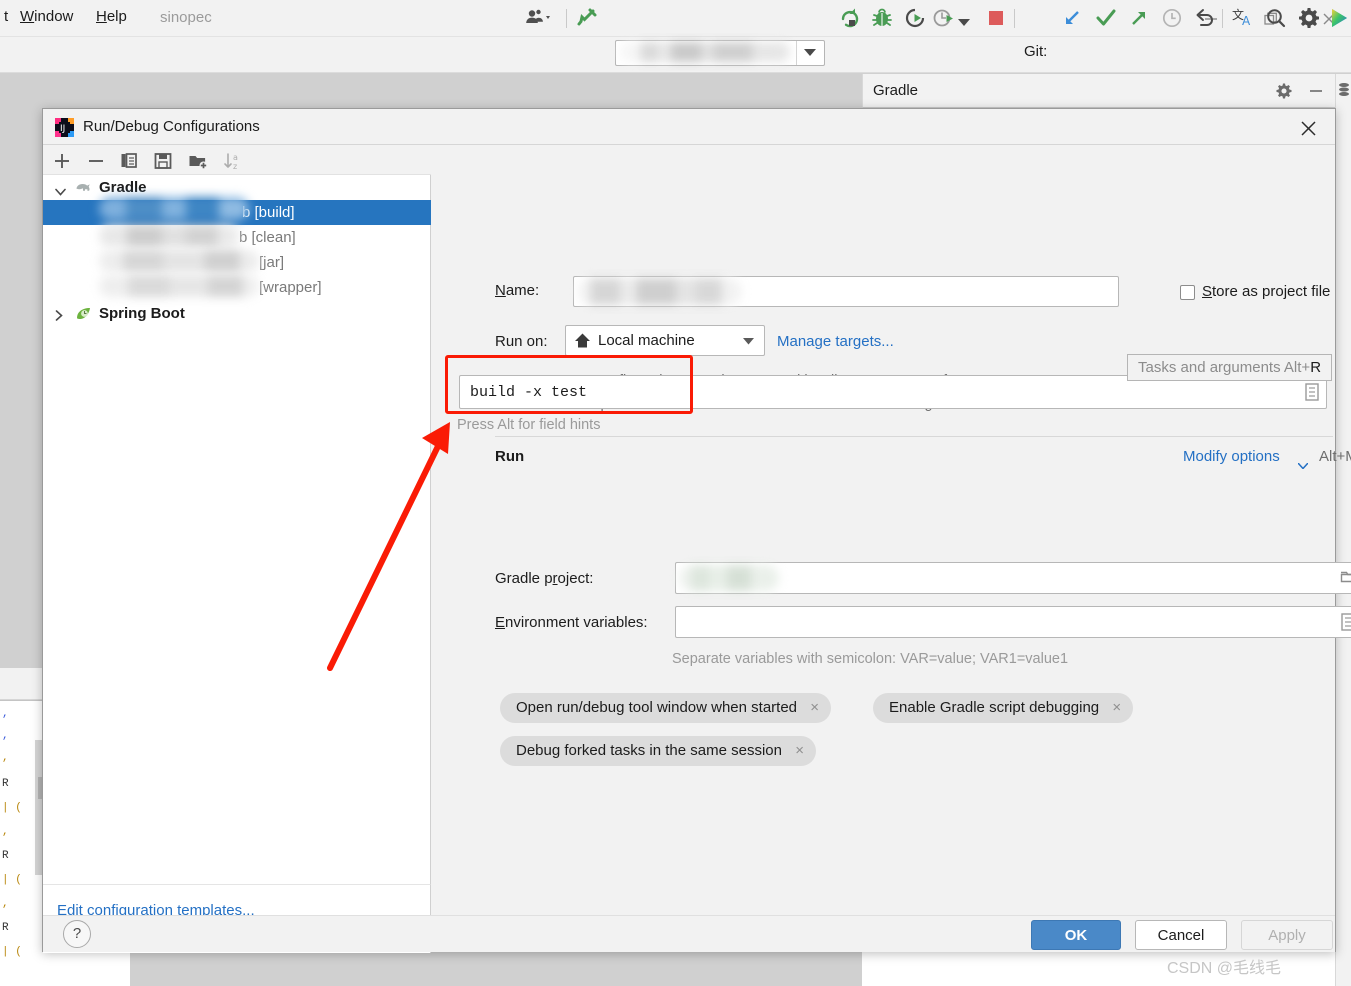 The width and height of the screenshot is (1351, 986). What do you see at coordinates (1339, 18) in the screenshot?
I see `ide-help-icon` at bounding box center [1339, 18].